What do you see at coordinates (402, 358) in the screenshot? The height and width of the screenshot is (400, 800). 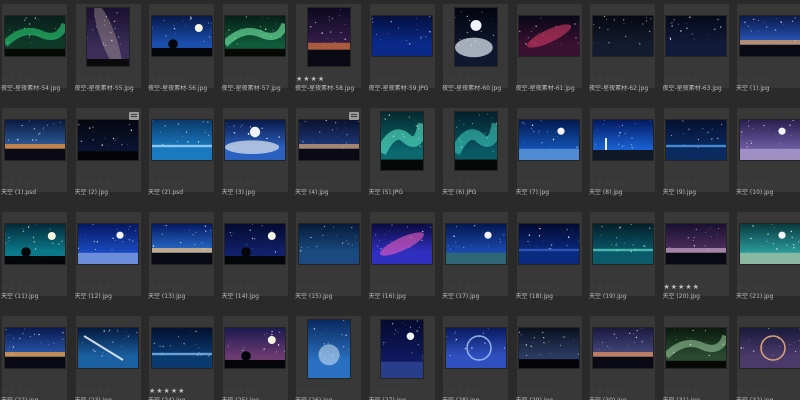 I see `thumbnail-cell: ☆☆☆☆☆天空 (27).jpg` at bounding box center [402, 358].